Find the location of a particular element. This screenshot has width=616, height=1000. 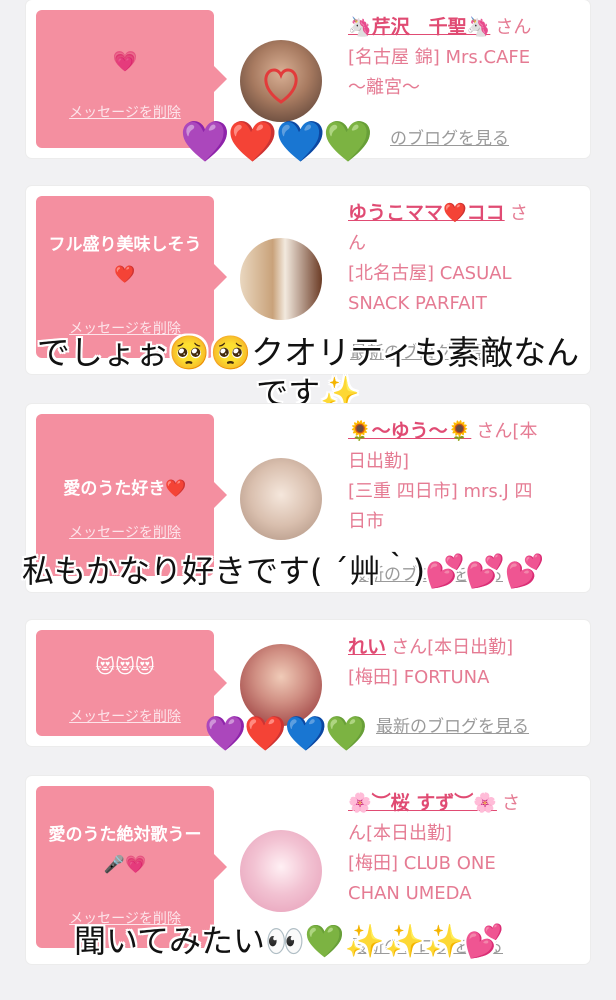

store-line-1: ん[本日出勤] is located at coordinates (400, 833).